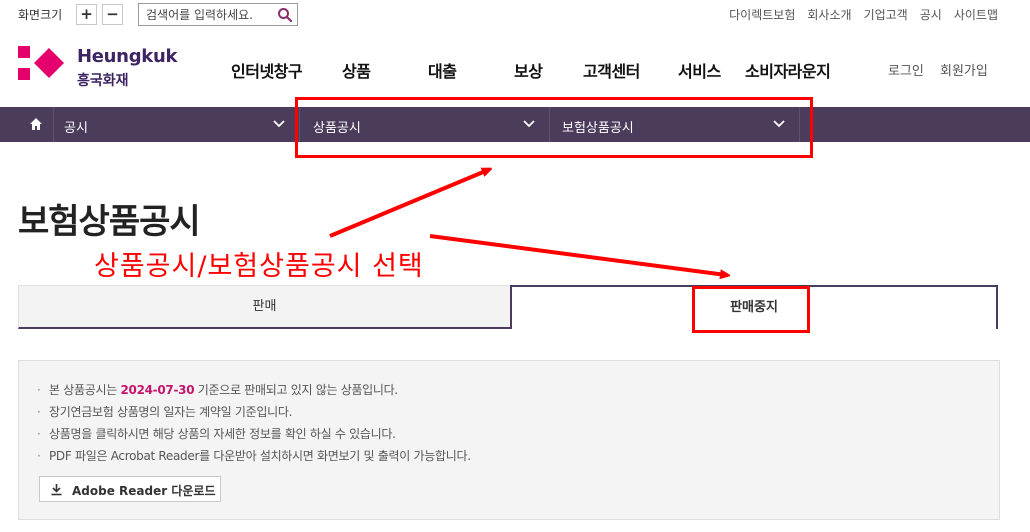 This screenshot has height=532, width=1030. I want to click on zoom-in-button: +, so click(86, 14).